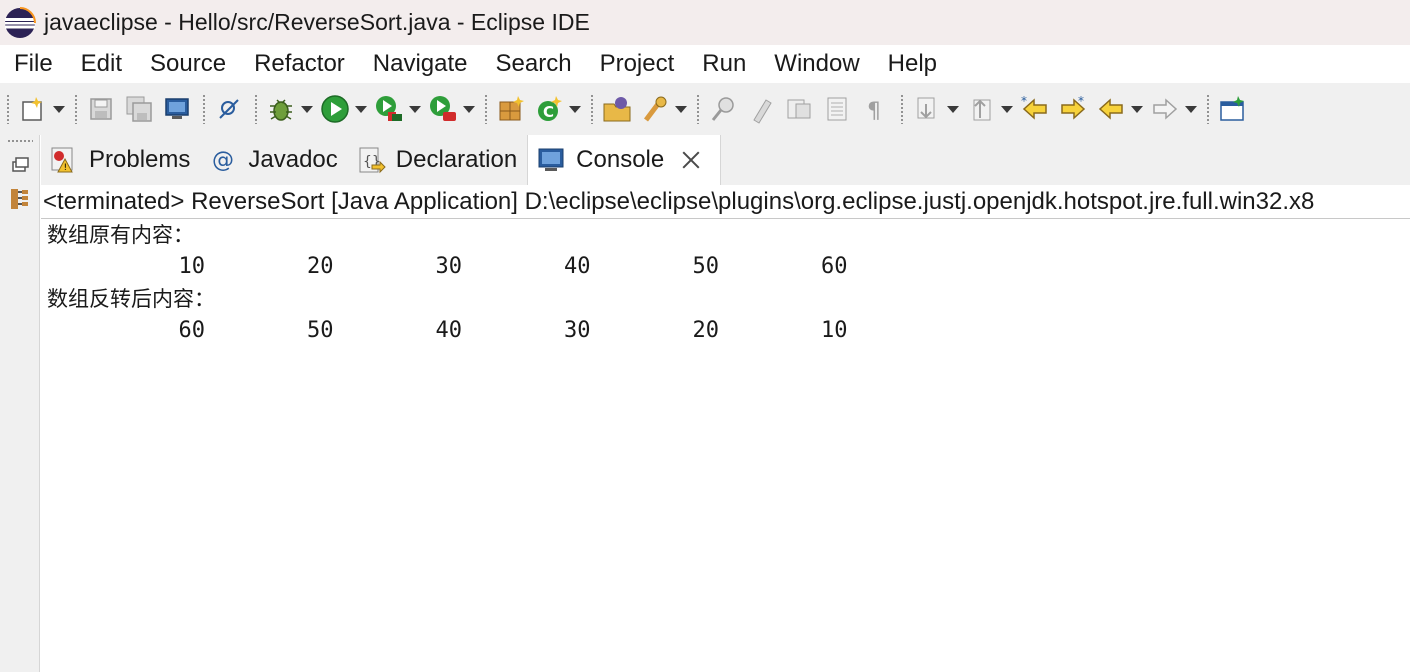 This screenshot has height=672, width=1410. I want to click on console-line: 10 20 30 40 50 60, so click(728, 267).